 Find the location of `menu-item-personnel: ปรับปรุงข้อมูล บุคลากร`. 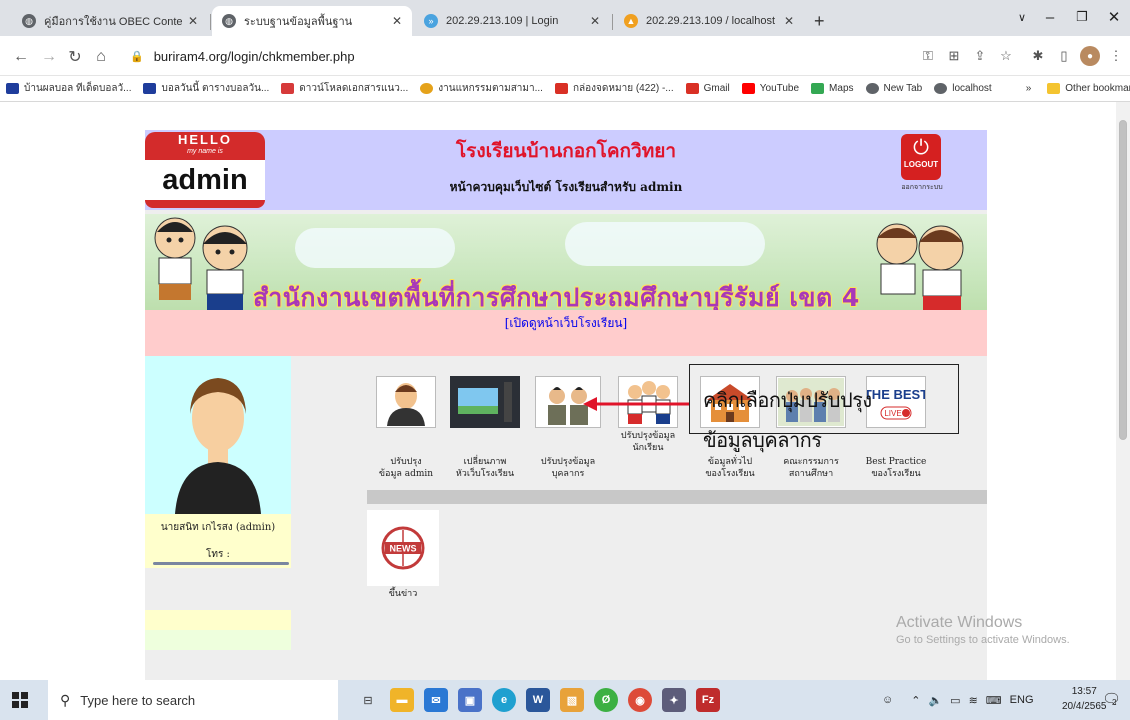

menu-item-personnel: ปรับปรุงข้อมูล บุคลากร is located at coordinates (568, 428).